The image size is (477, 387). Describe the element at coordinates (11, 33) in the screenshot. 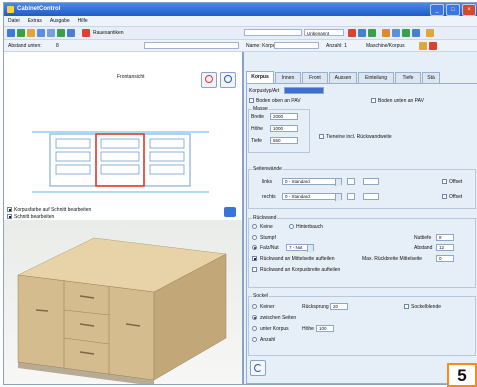

I see `save-icon` at that location.